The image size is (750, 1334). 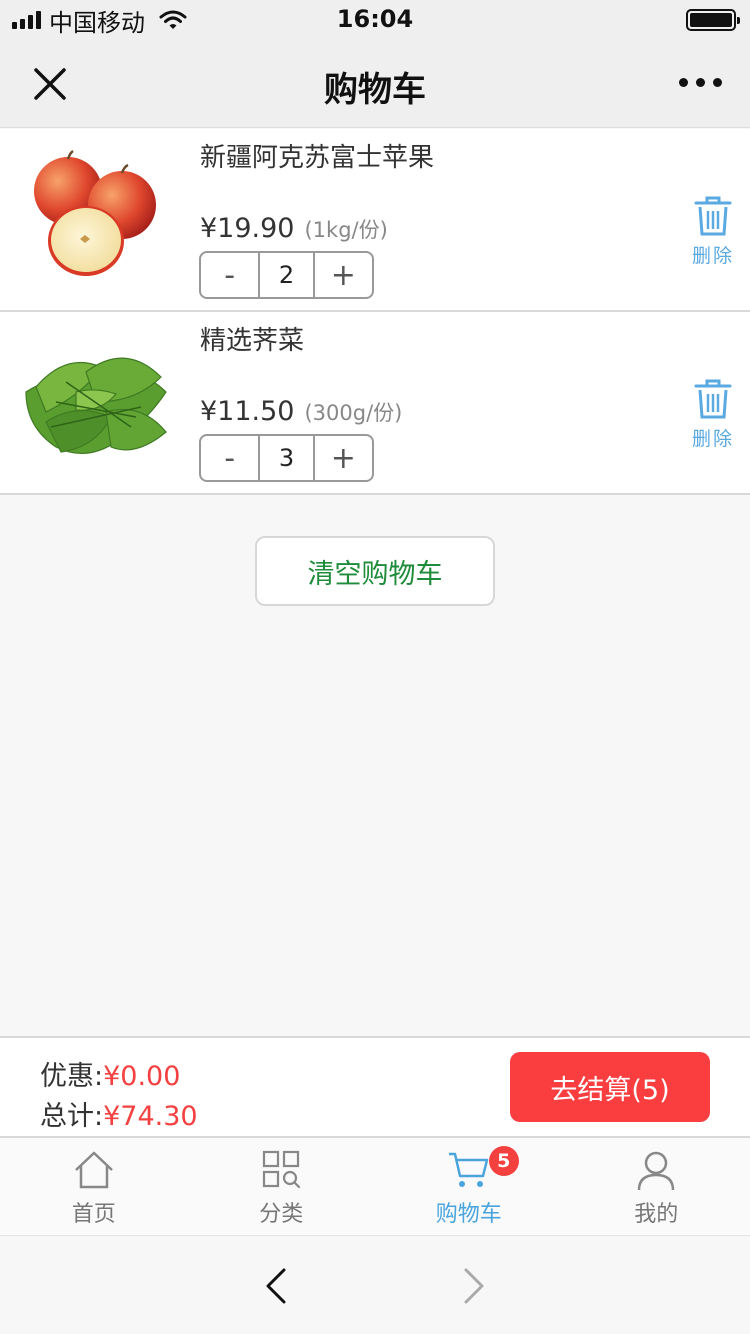 I want to click on shepherds-purse-photo, so click(x=96, y=406).